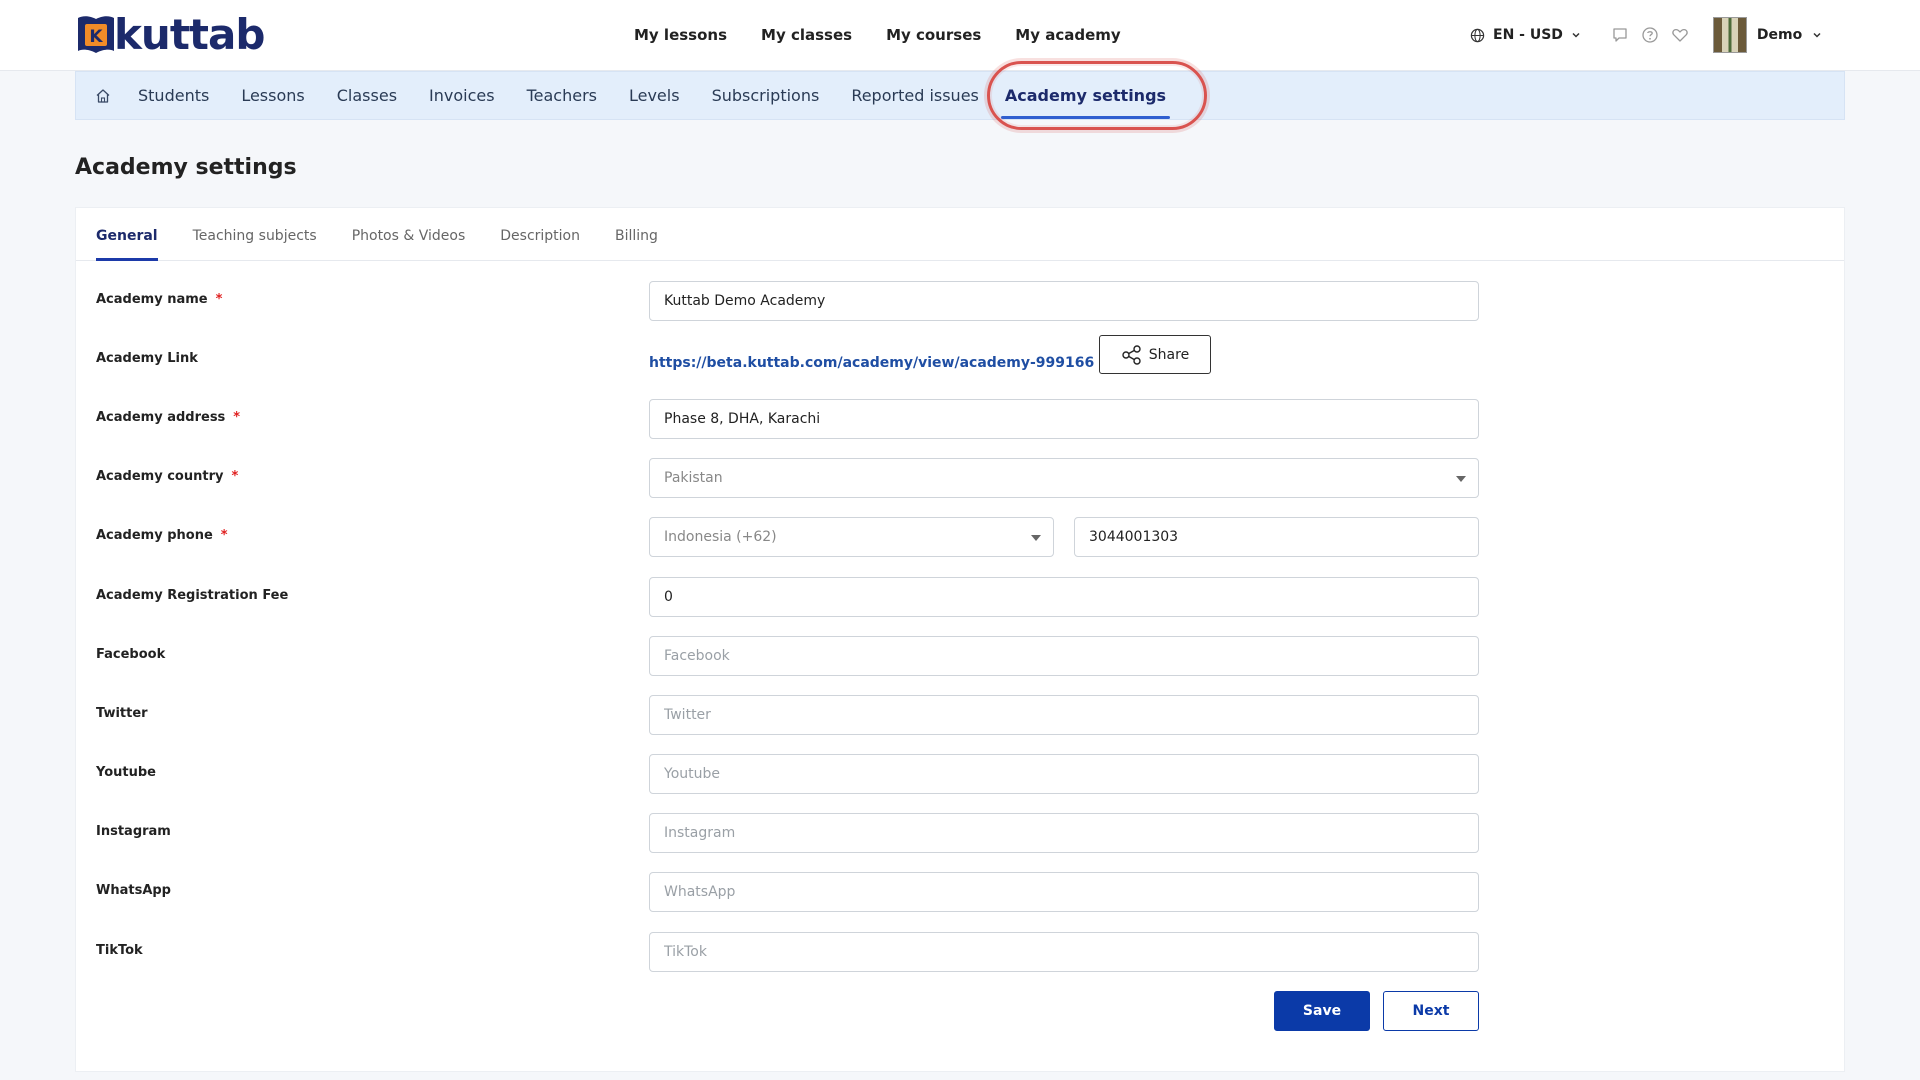 The height and width of the screenshot is (1080, 1920). What do you see at coordinates (162, 535) in the screenshot?
I see `field-label: Academy phone *` at bounding box center [162, 535].